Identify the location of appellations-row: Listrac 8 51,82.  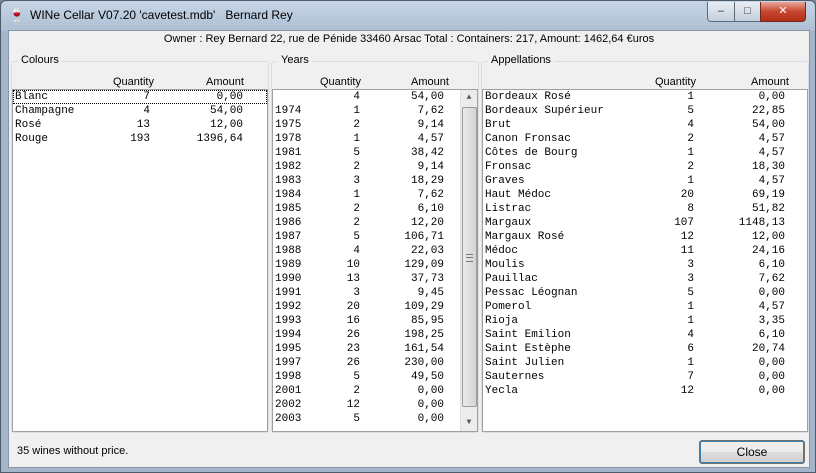
(645, 209).